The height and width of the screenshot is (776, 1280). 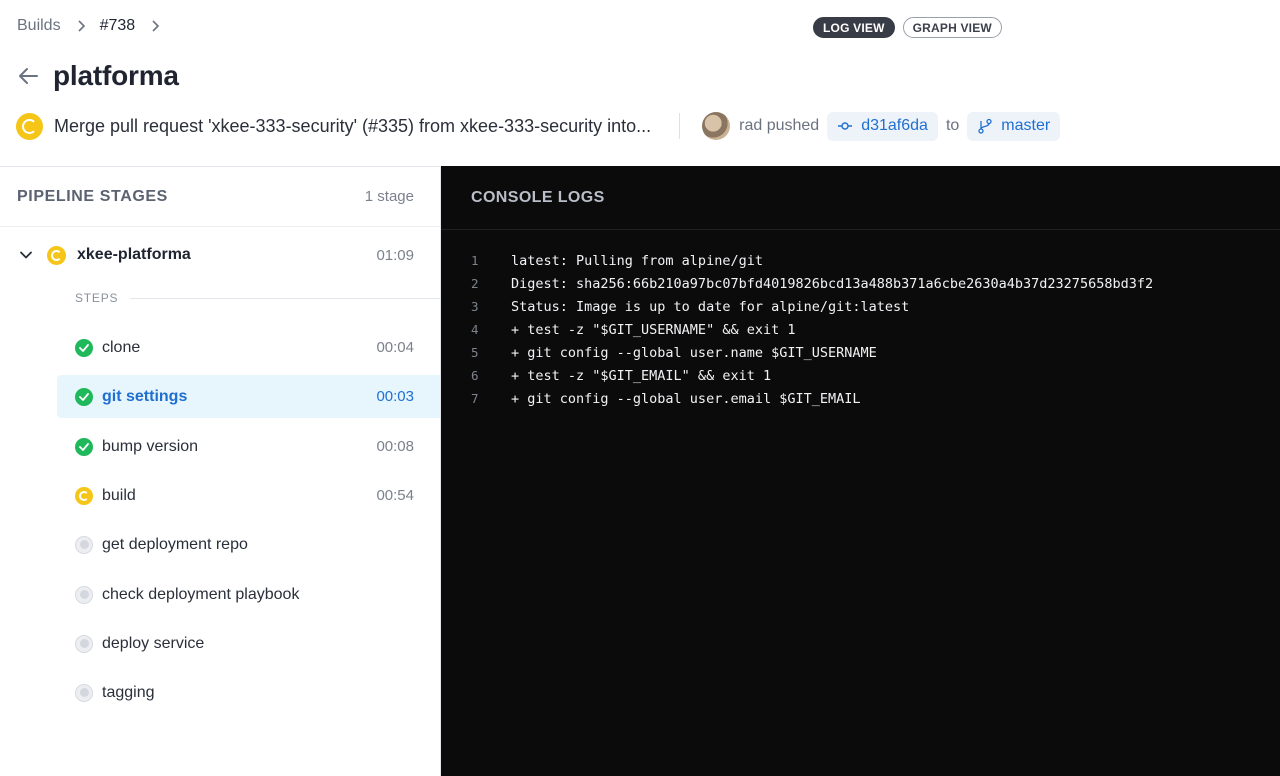 I want to click on branch-link: master, so click(x=1014, y=126).